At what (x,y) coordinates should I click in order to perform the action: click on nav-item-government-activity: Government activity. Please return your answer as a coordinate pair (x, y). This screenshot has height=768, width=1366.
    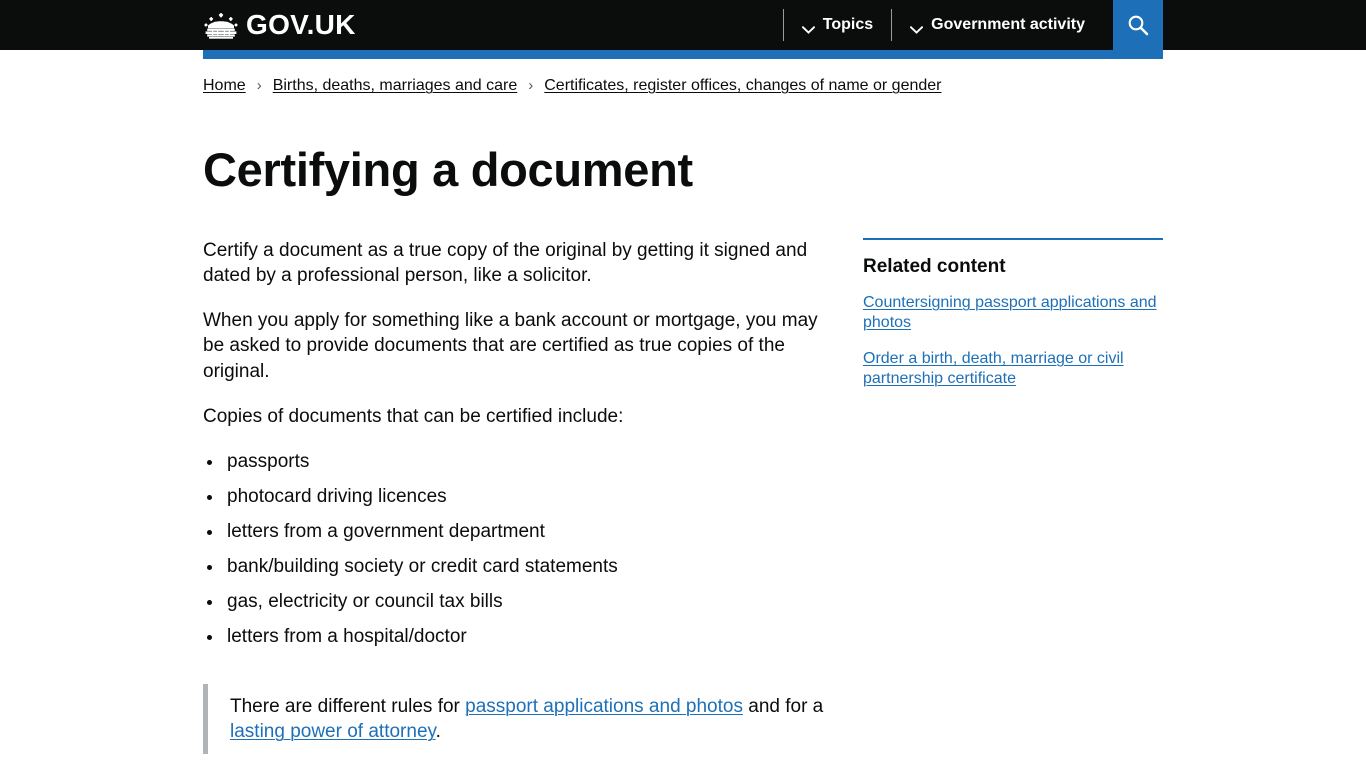
    Looking at the image, I should click on (997, 25).